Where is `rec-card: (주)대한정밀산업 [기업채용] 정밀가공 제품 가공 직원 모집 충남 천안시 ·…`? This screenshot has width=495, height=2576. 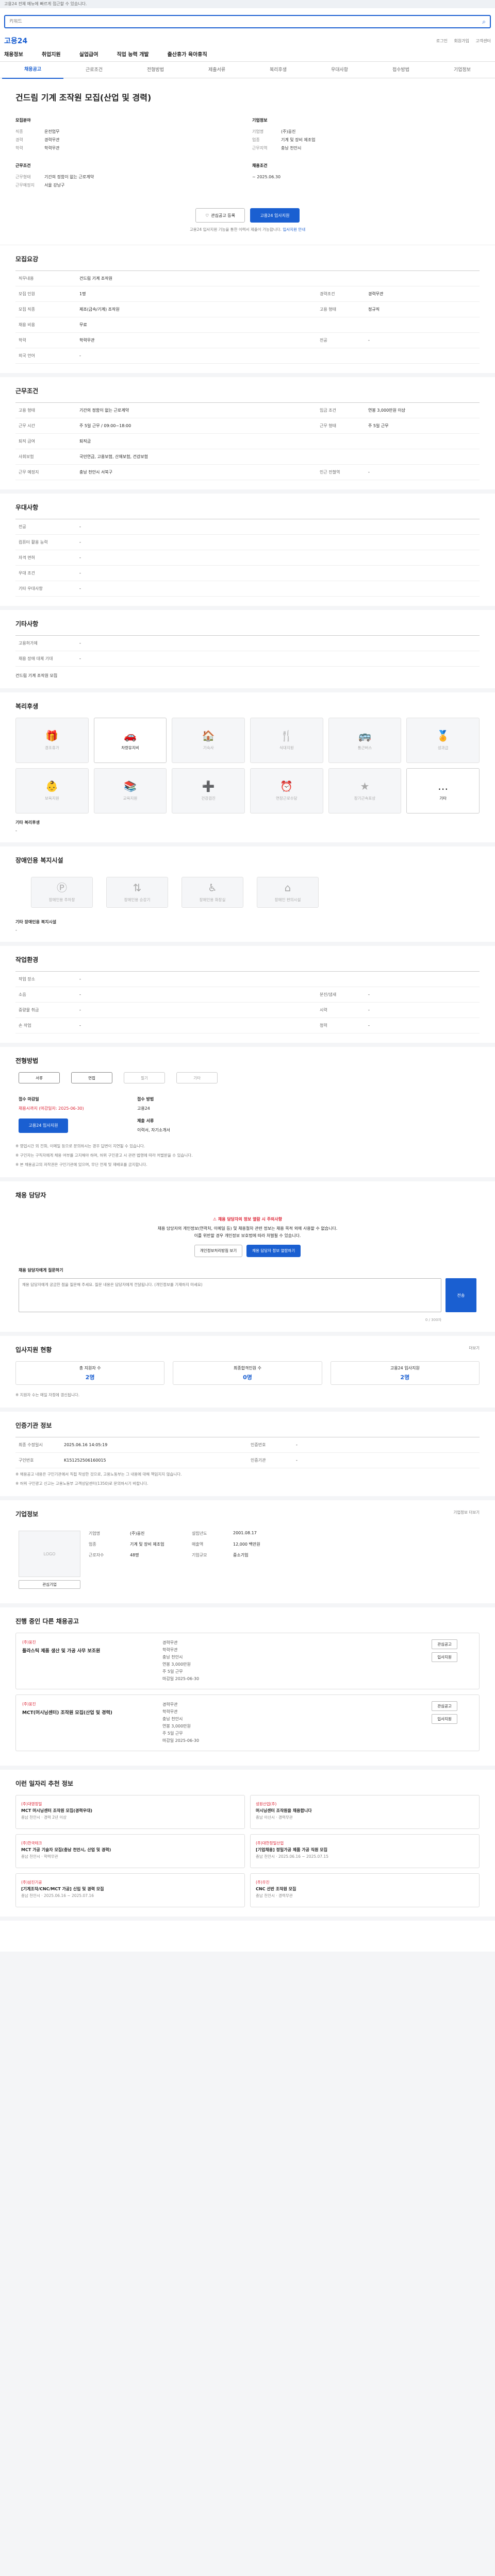
rec-card: (주)대한정밀산업 [기업채용] 정밀가공 제품 가공 직원 모집 충남 천안시 ·… is located at coordinates (365, 1851).